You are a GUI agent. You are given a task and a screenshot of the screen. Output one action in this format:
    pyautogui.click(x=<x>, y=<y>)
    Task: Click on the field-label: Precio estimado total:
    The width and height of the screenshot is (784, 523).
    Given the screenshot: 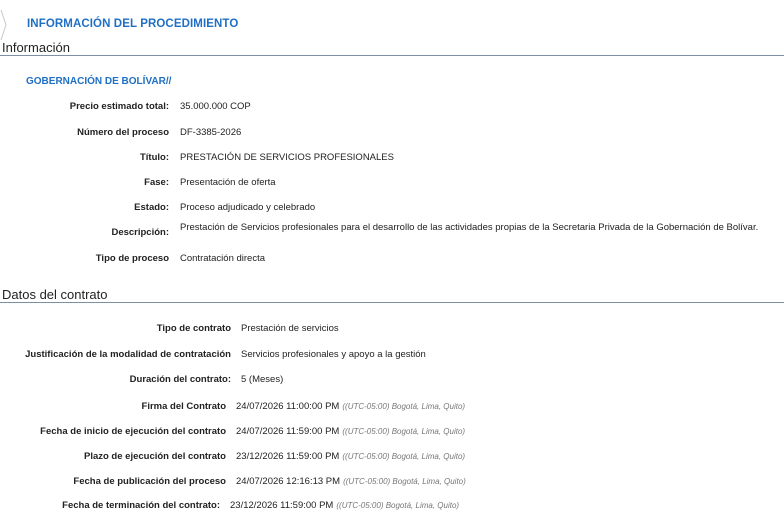 What is the action you would take?
    pyautogui.click(x=119, y=106)
    